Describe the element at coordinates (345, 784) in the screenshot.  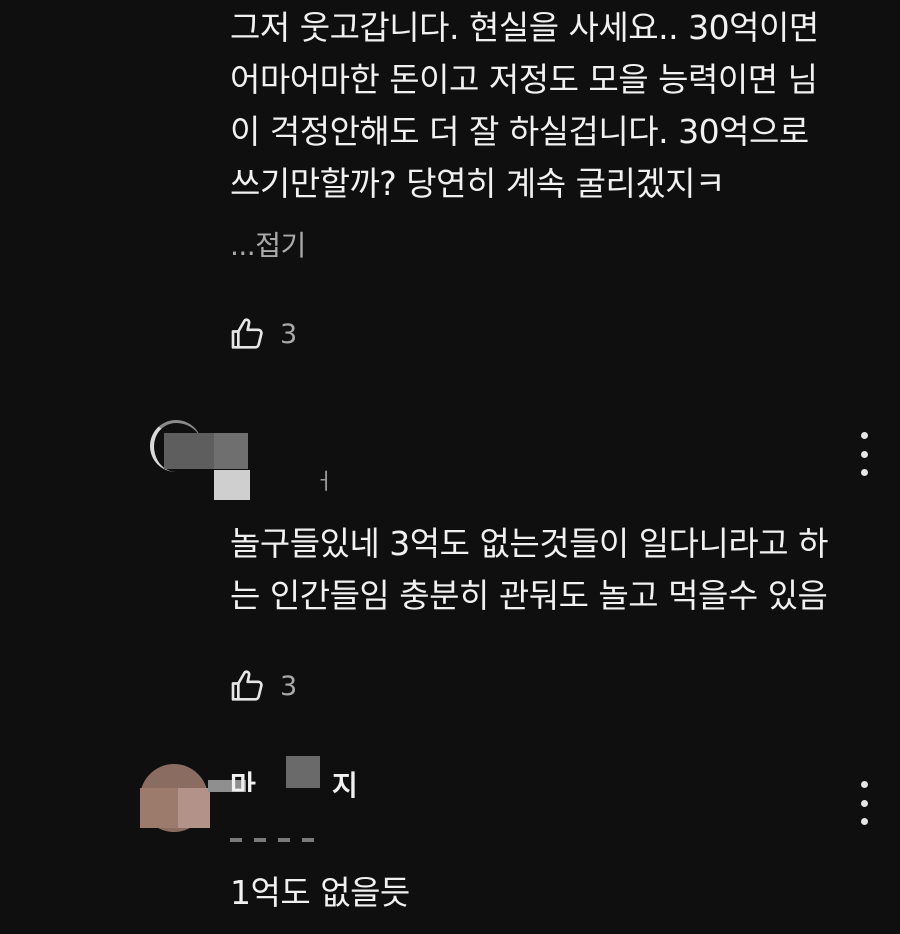
I see `author-name: 지` at that location.